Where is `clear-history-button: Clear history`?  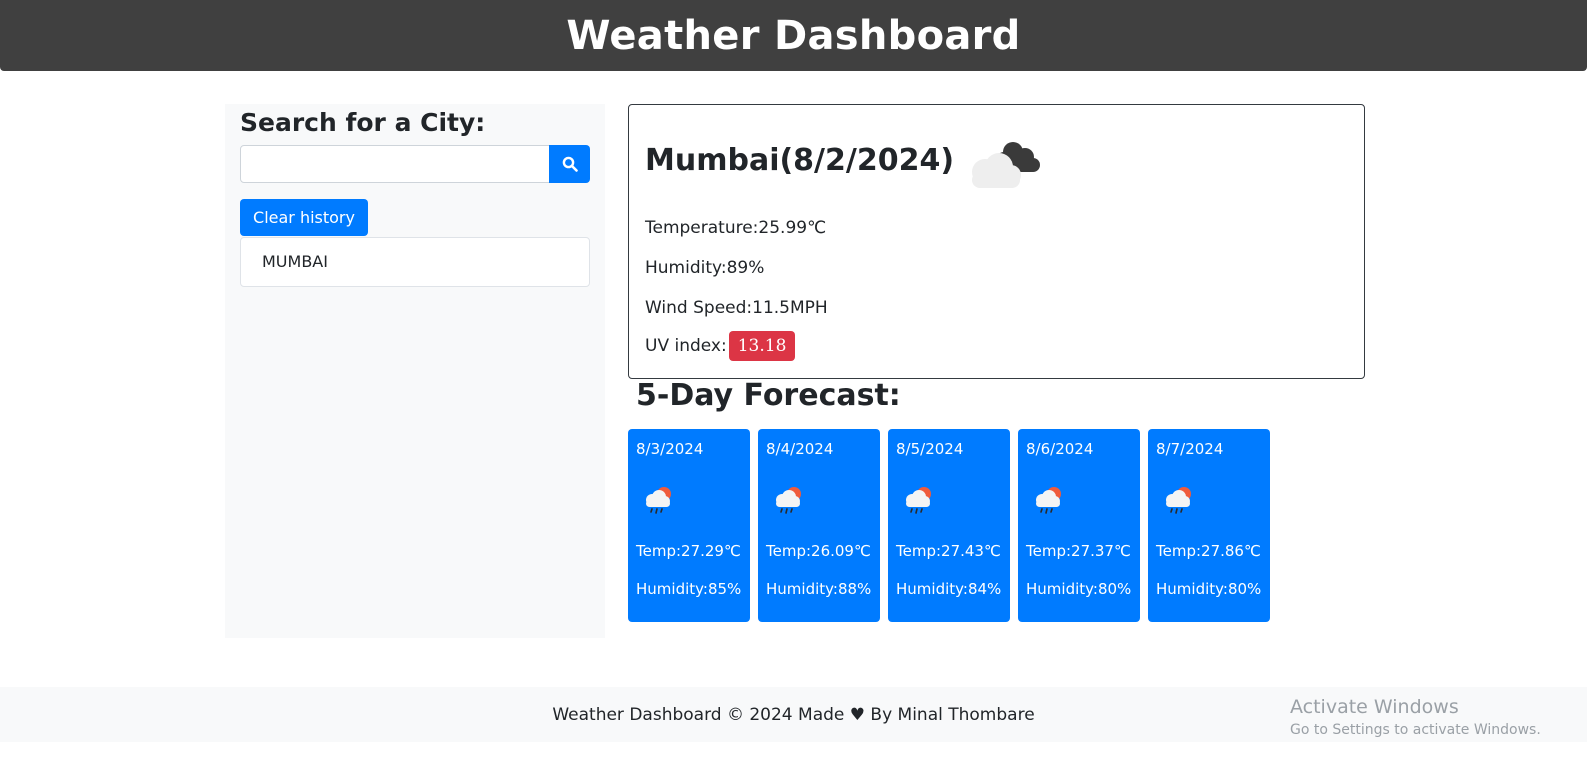 clear-history-button: Clear history is located at coordinates (304, 217).